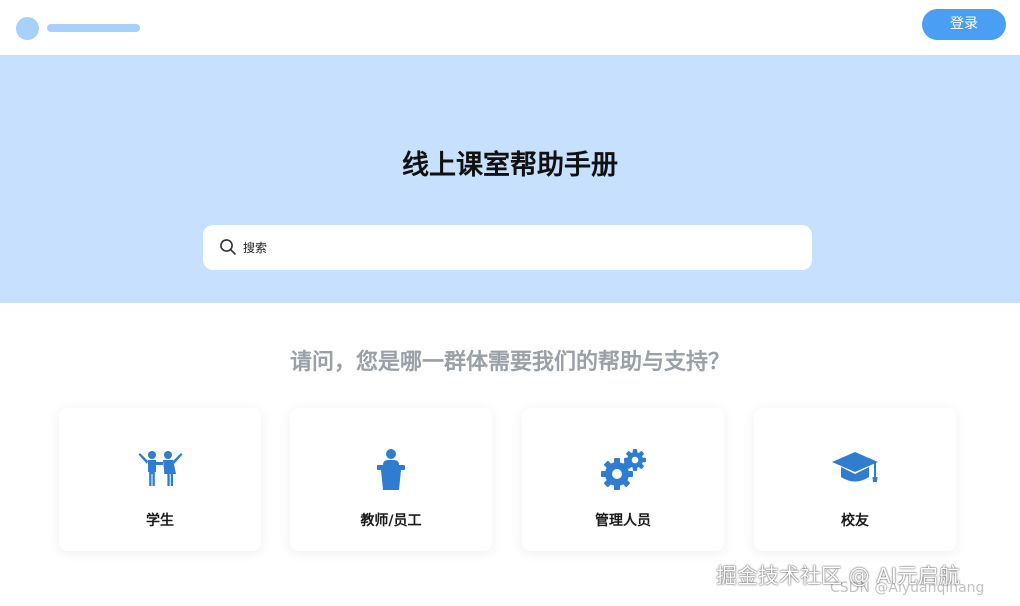 Image resolution: width=1020 pixels, height=606 pixels. I want to click on login-button: 登录, so click(964, 24).